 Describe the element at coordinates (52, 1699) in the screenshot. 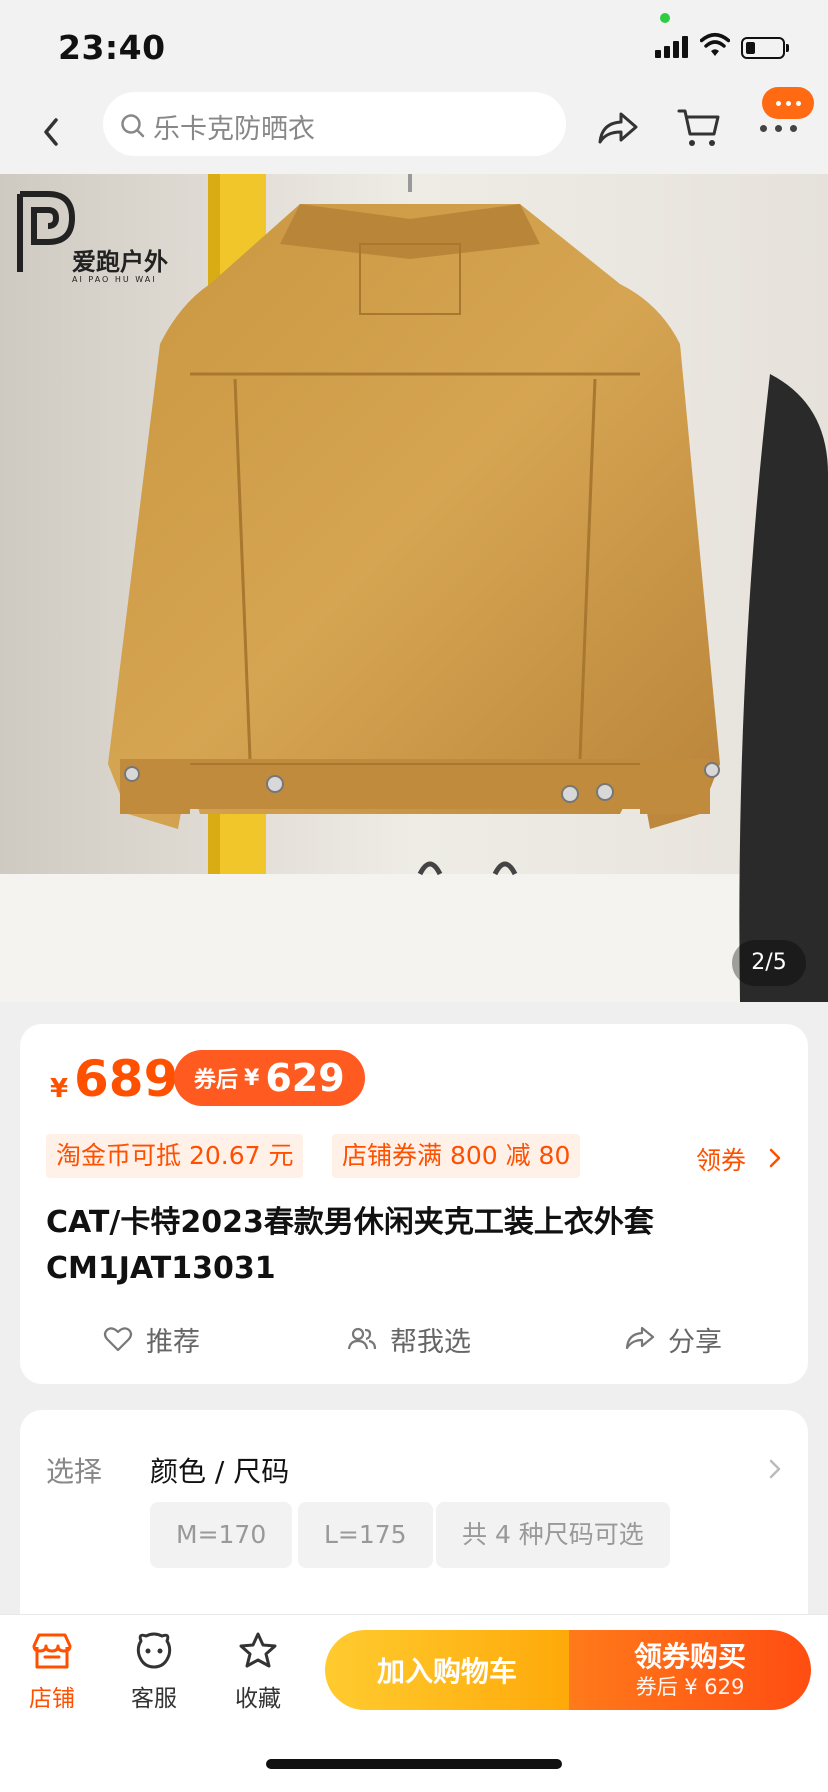

I see `shop-label: 店铺` at that location.